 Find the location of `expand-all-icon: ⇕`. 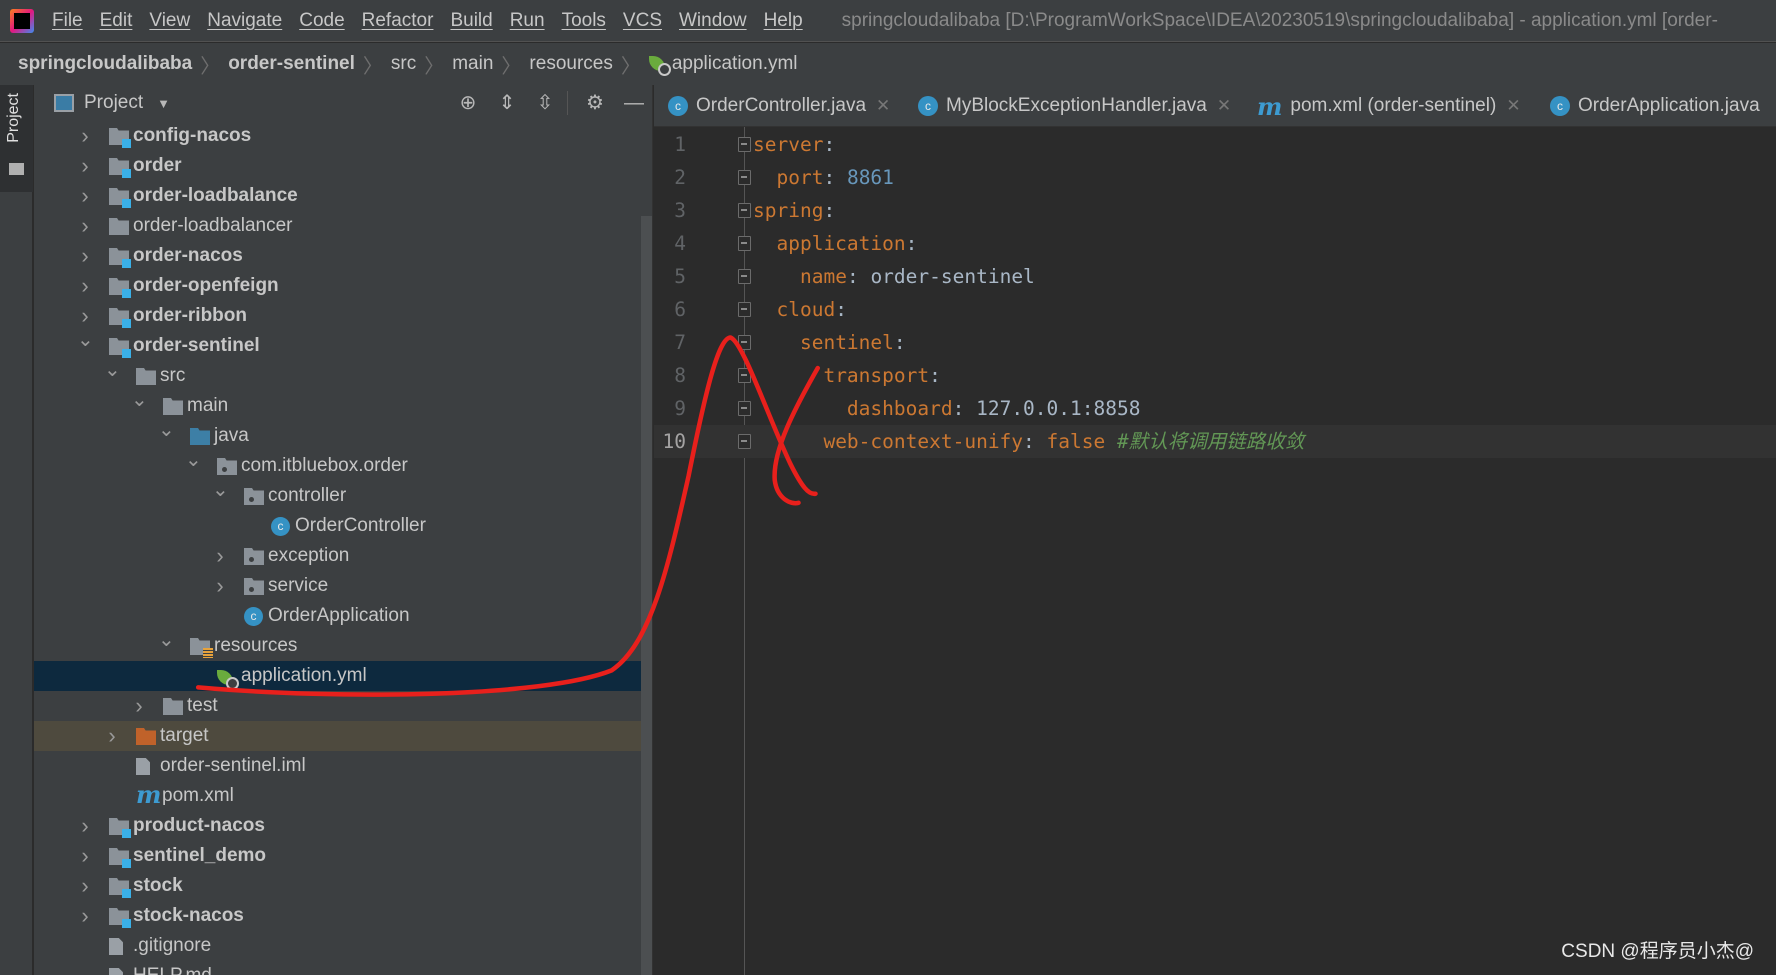

expand-all-icon: ⇕ is located at coordinates (507, 103).